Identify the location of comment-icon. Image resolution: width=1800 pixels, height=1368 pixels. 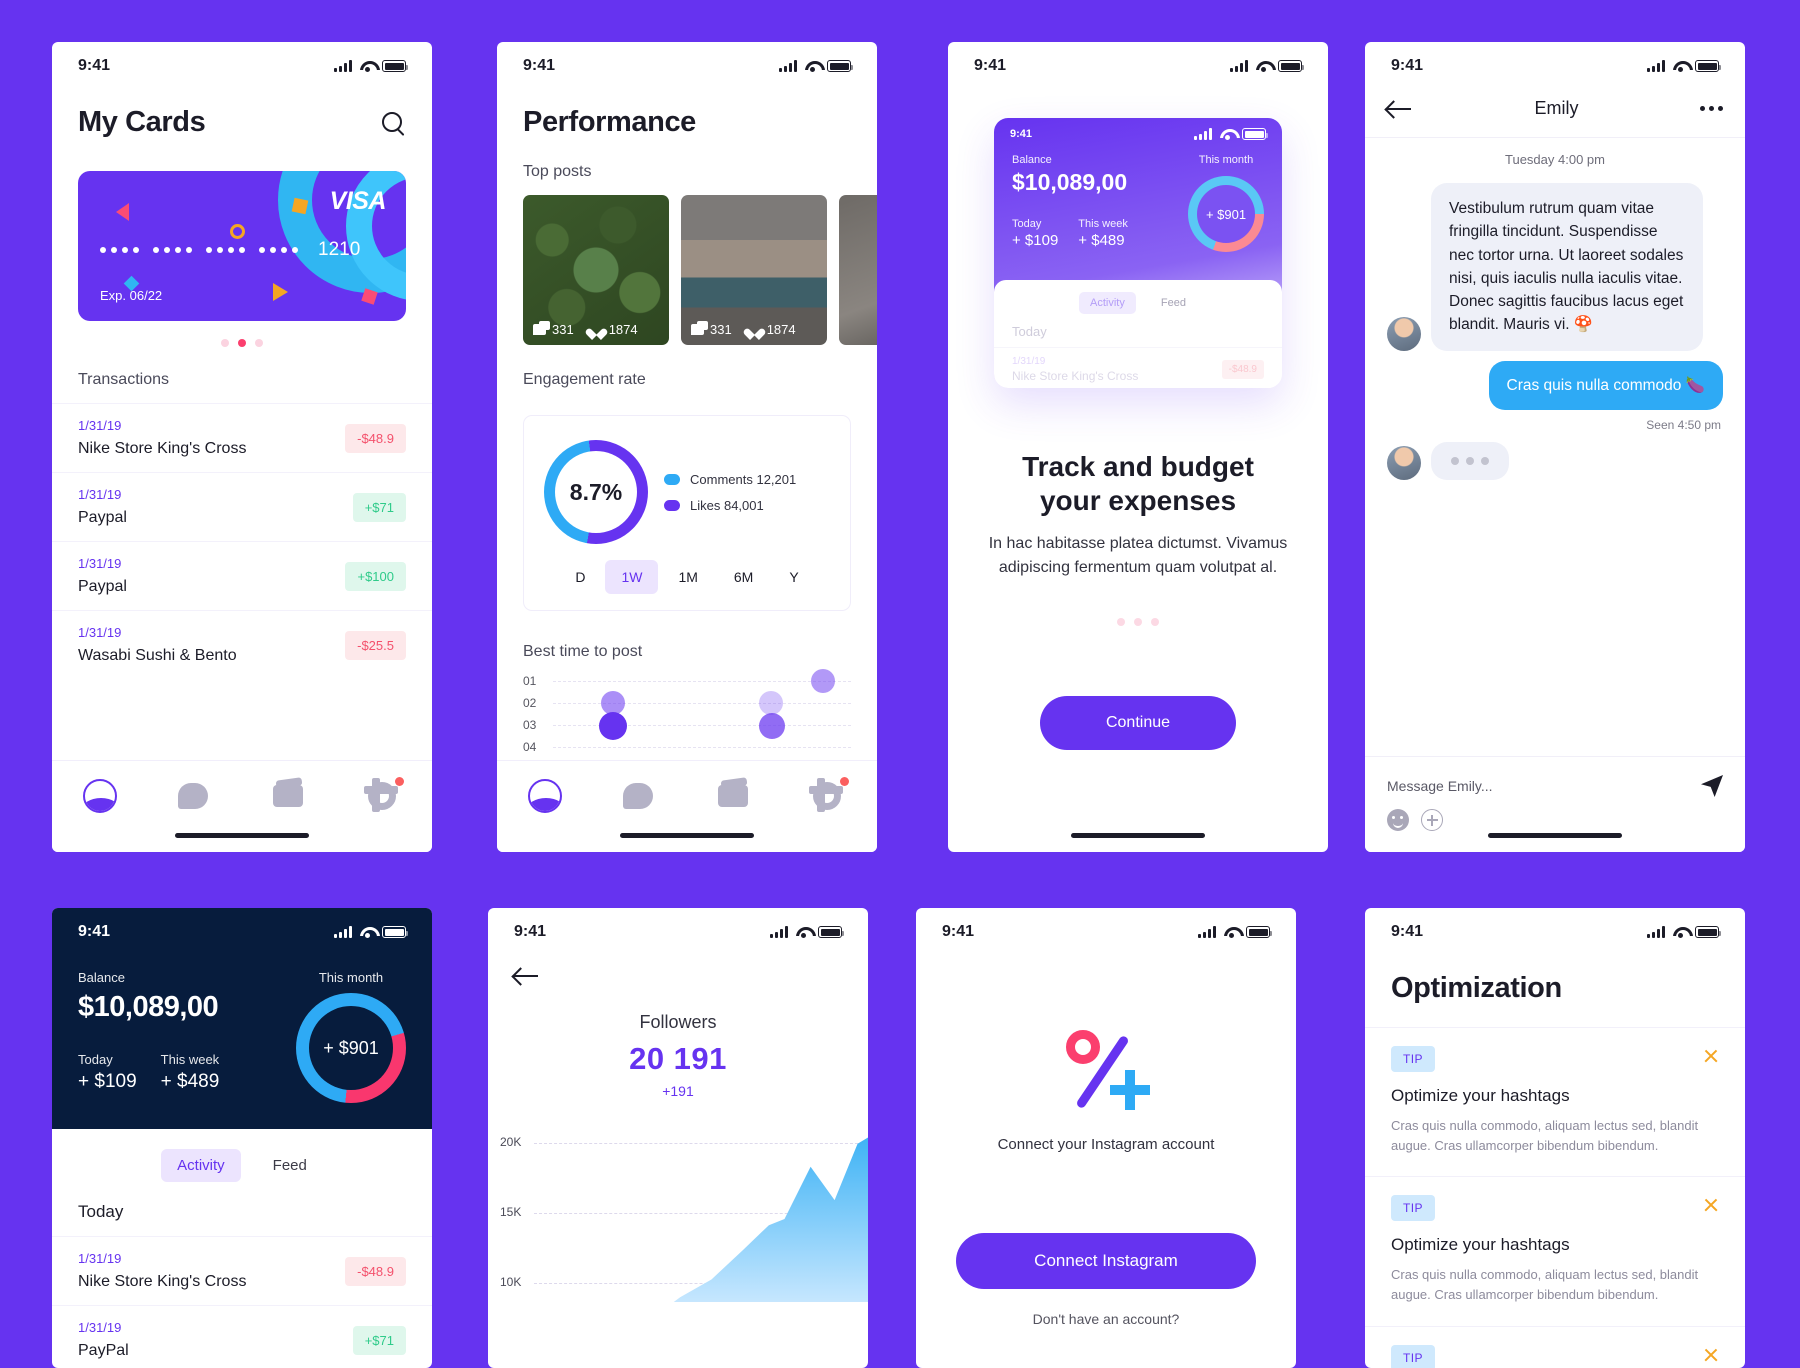
(699, 328).